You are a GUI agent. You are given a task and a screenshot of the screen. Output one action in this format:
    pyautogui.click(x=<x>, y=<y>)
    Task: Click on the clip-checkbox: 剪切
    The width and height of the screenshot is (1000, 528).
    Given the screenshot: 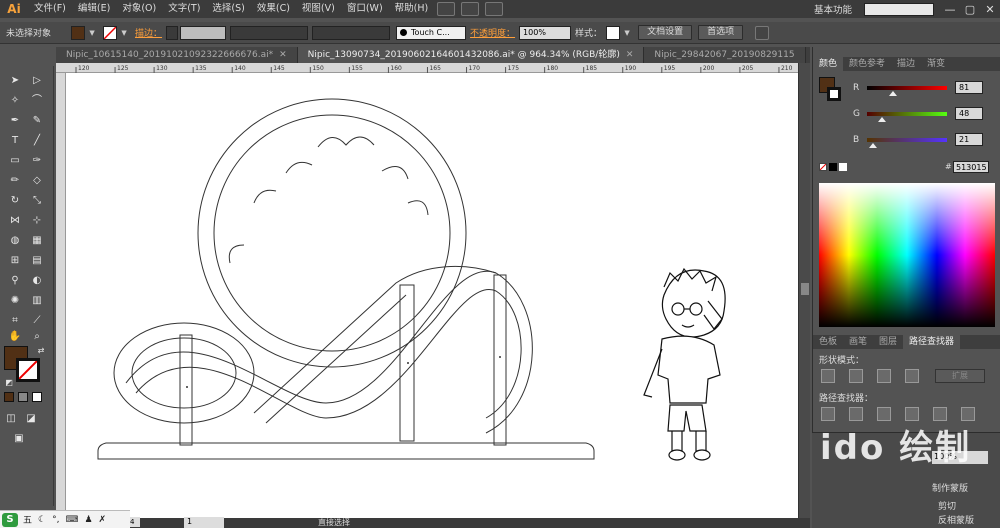 What is the action you would take?
    pyautogui.click(x=947, y=505)
    